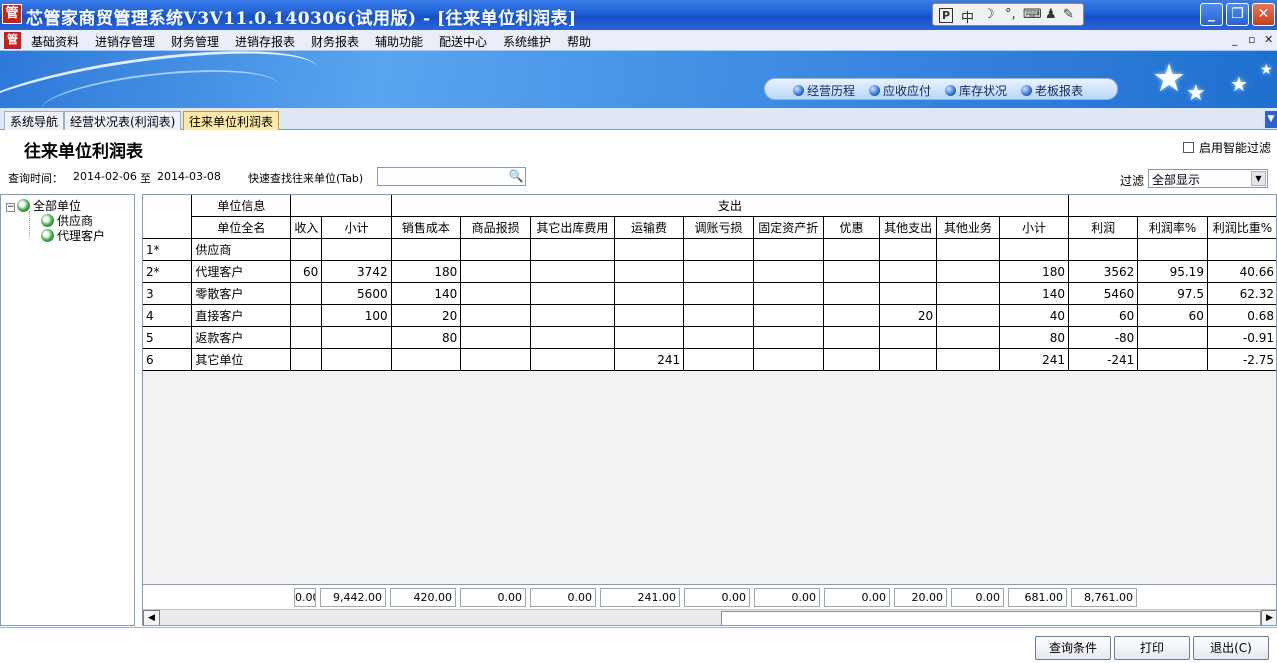 The height and width of the screenshot is (663, 1277). I want to click on menu-system: 系统维护, so click(527, 41).